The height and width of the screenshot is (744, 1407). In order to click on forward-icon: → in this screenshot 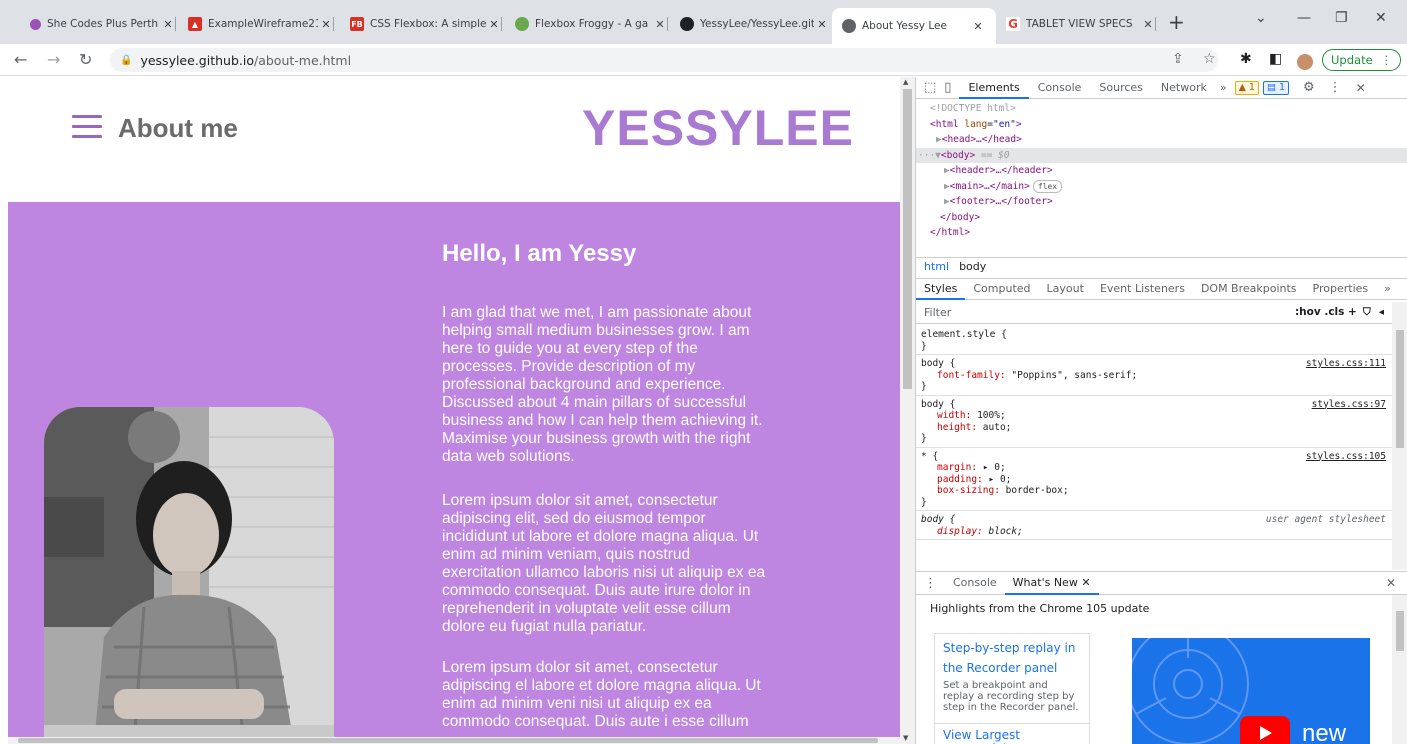, I will do `click(53, 59)`.